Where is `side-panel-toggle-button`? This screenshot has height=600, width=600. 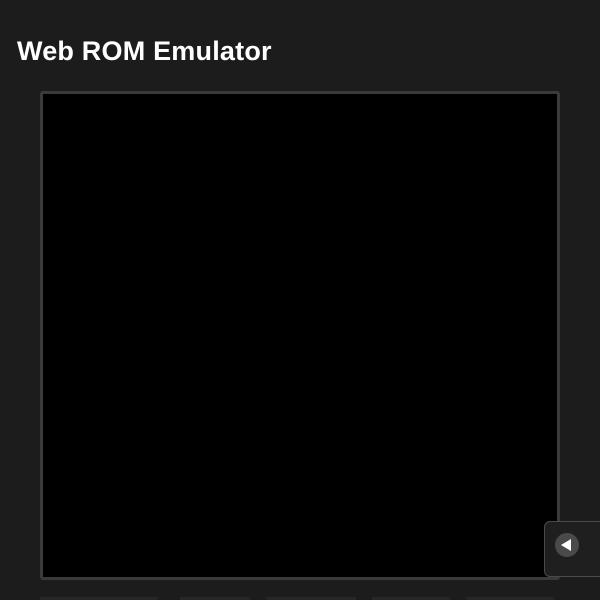
side-panel-toggle-button is located at coordinates (572, 549).